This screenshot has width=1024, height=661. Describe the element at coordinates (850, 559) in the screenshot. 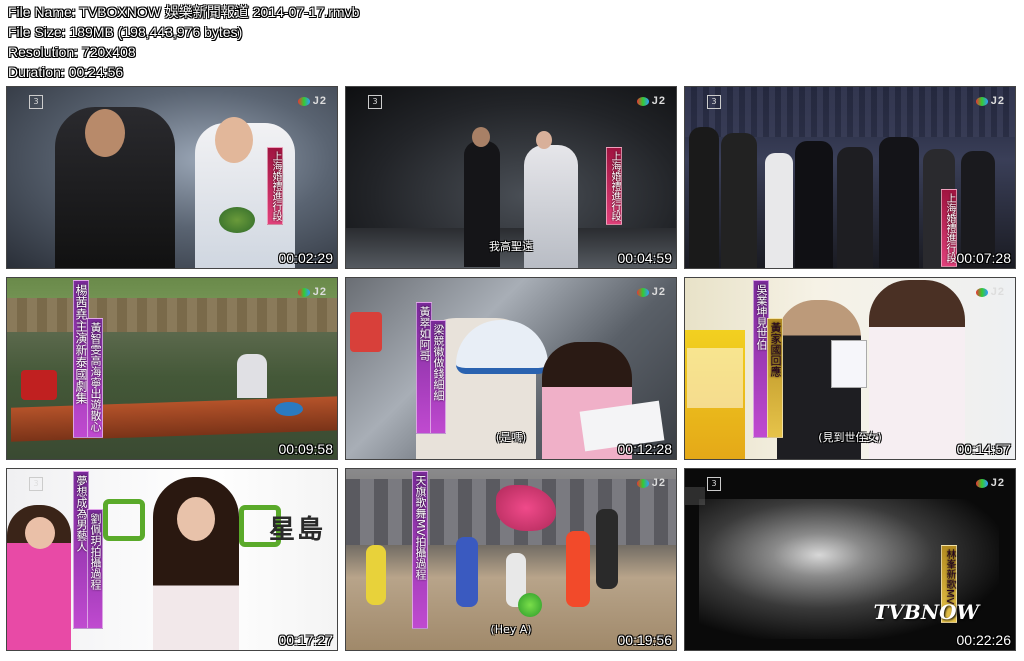

I see `thumbnail-9: 林峯新歌MV 3 J2 TVBNOW 00:22:26` at that location.